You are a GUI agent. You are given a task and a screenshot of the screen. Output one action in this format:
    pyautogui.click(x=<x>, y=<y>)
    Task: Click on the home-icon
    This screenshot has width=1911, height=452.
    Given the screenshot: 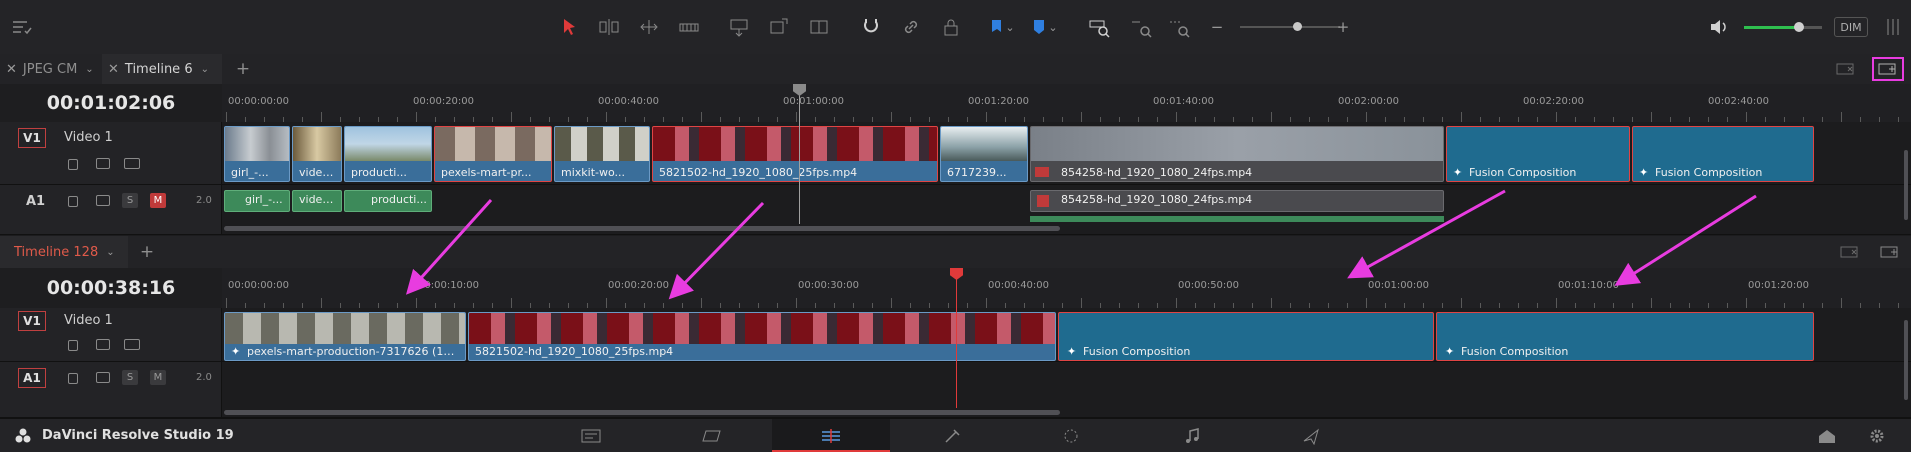 What is the action you would take?
    pyautogui.click(x=1827, y=436)
    